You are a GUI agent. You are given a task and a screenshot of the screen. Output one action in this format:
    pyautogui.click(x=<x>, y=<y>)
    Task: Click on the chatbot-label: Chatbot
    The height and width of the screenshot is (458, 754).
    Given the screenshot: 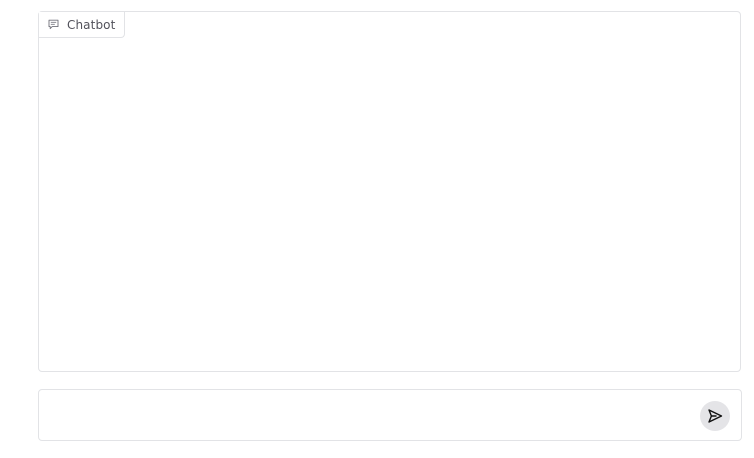 What is the action you would take?
    pyautogui.click(x=82, y=25)
    